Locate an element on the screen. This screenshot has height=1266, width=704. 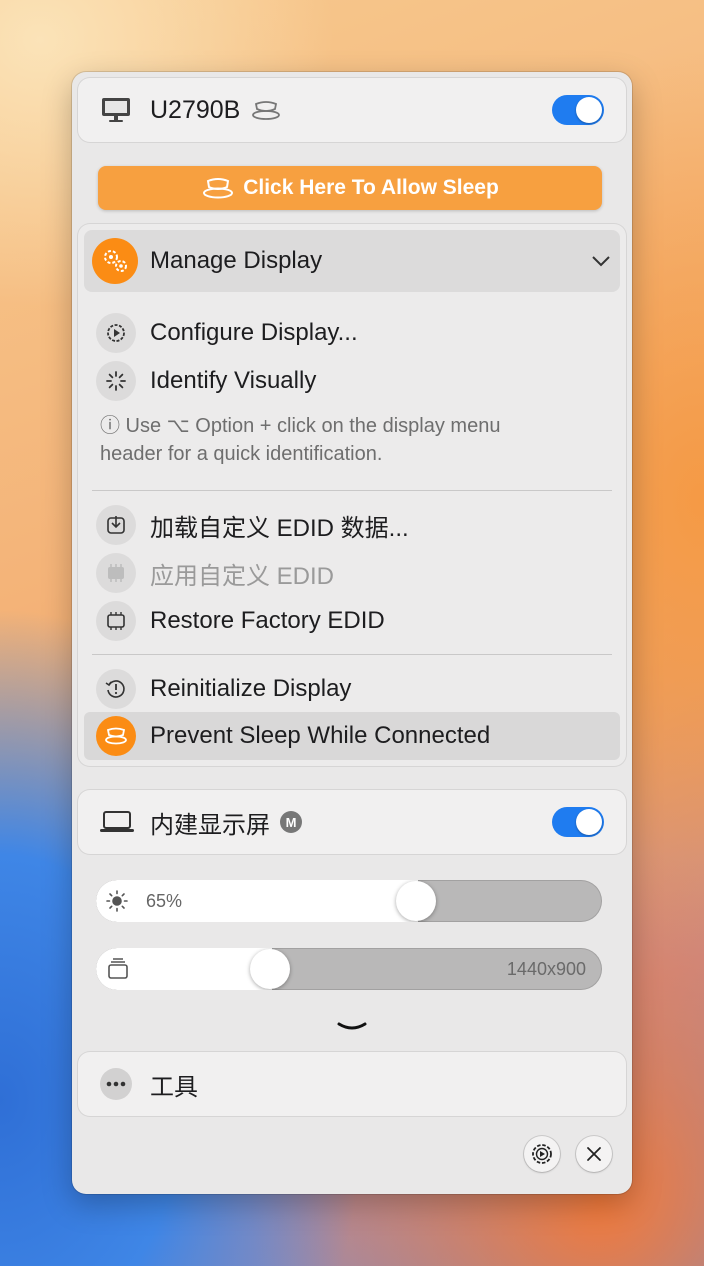
resolution-value: 1440x900 is located at coordinates (546, 969).